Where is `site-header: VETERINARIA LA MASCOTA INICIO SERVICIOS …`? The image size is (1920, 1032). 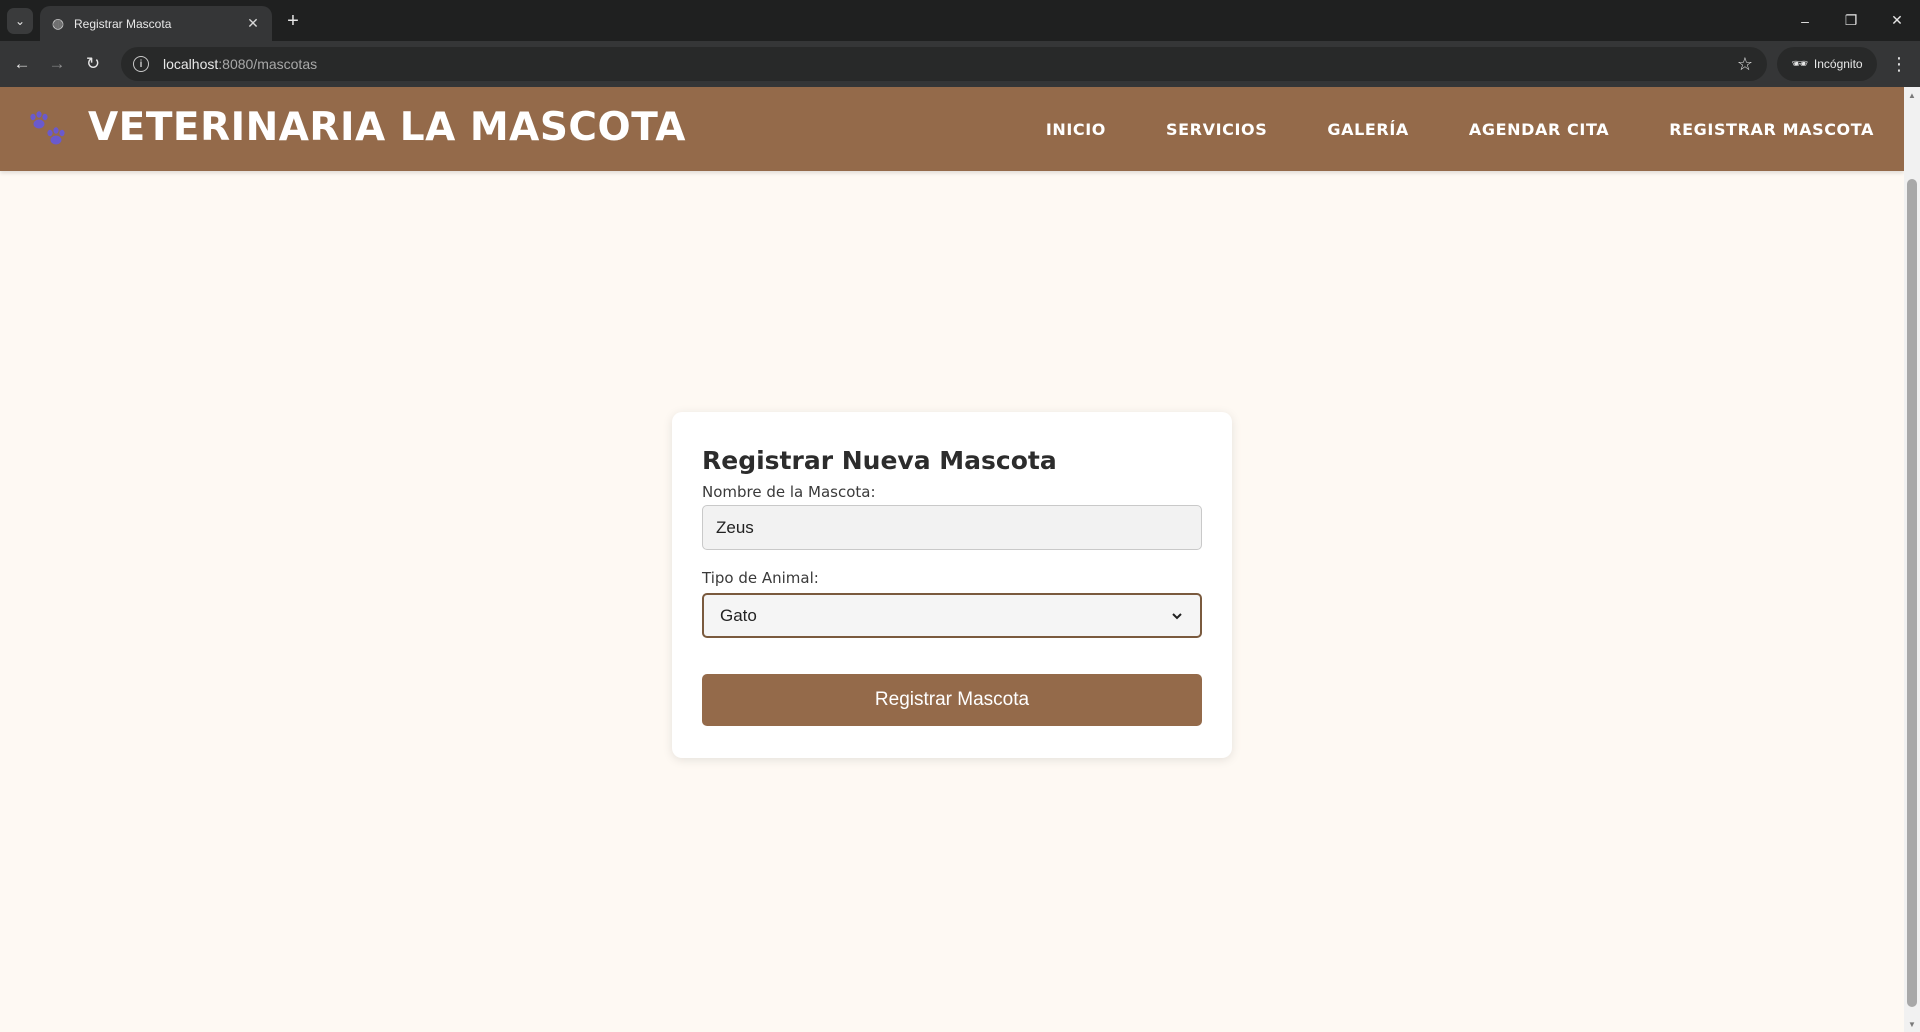 site-header: VETERINARIA LA MASCOTA INICIO SERVICIOS … is located at coordinates (952, 129).